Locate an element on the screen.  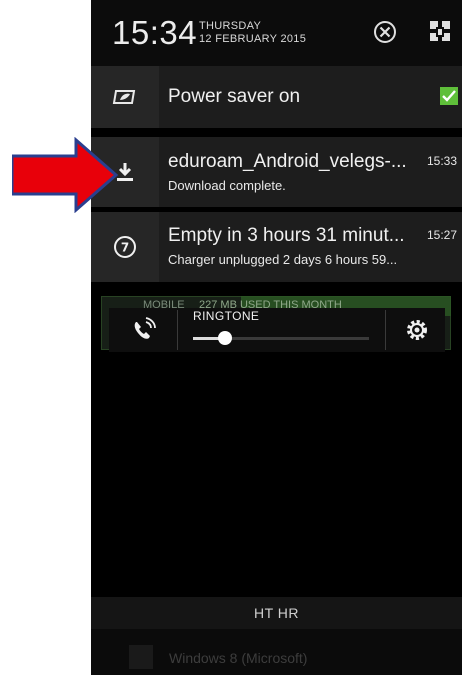
background-app-label: Windows 8 (Microsoft) is located at coordinates (238, 658).